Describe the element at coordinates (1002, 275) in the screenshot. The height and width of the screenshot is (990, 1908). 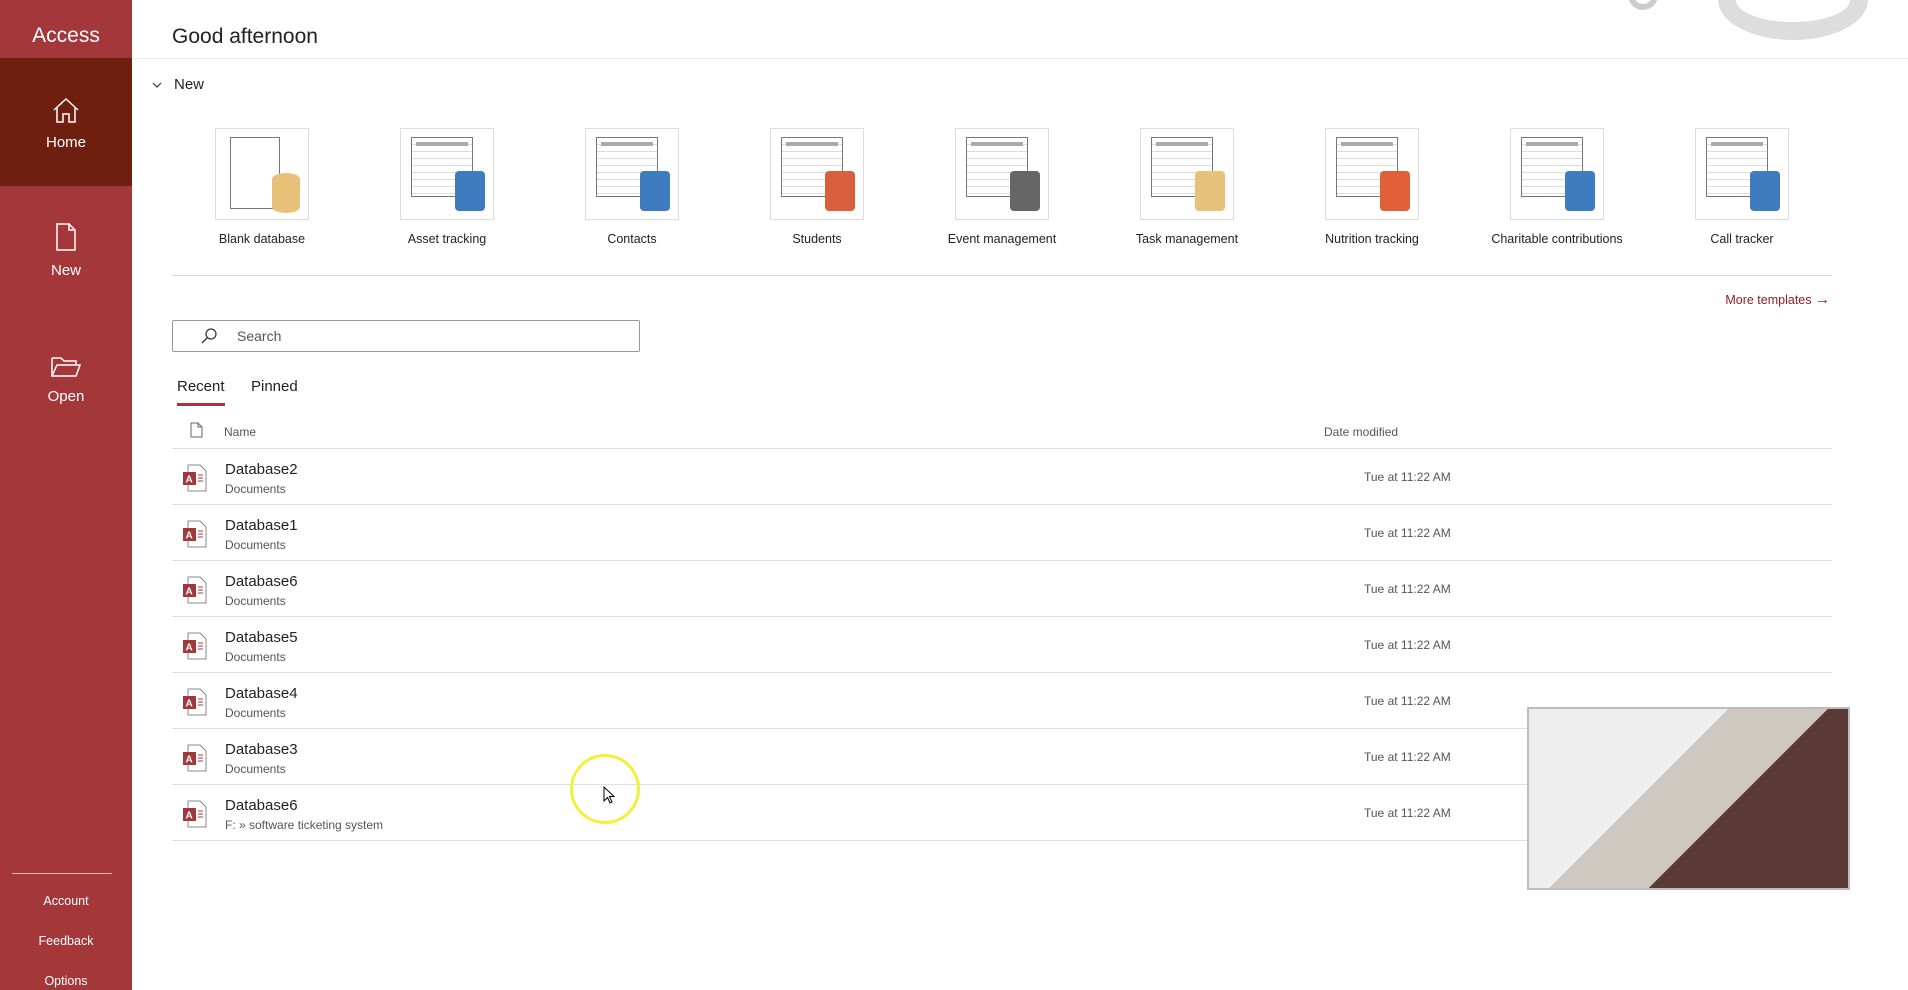
I see `section-divider` at that location.